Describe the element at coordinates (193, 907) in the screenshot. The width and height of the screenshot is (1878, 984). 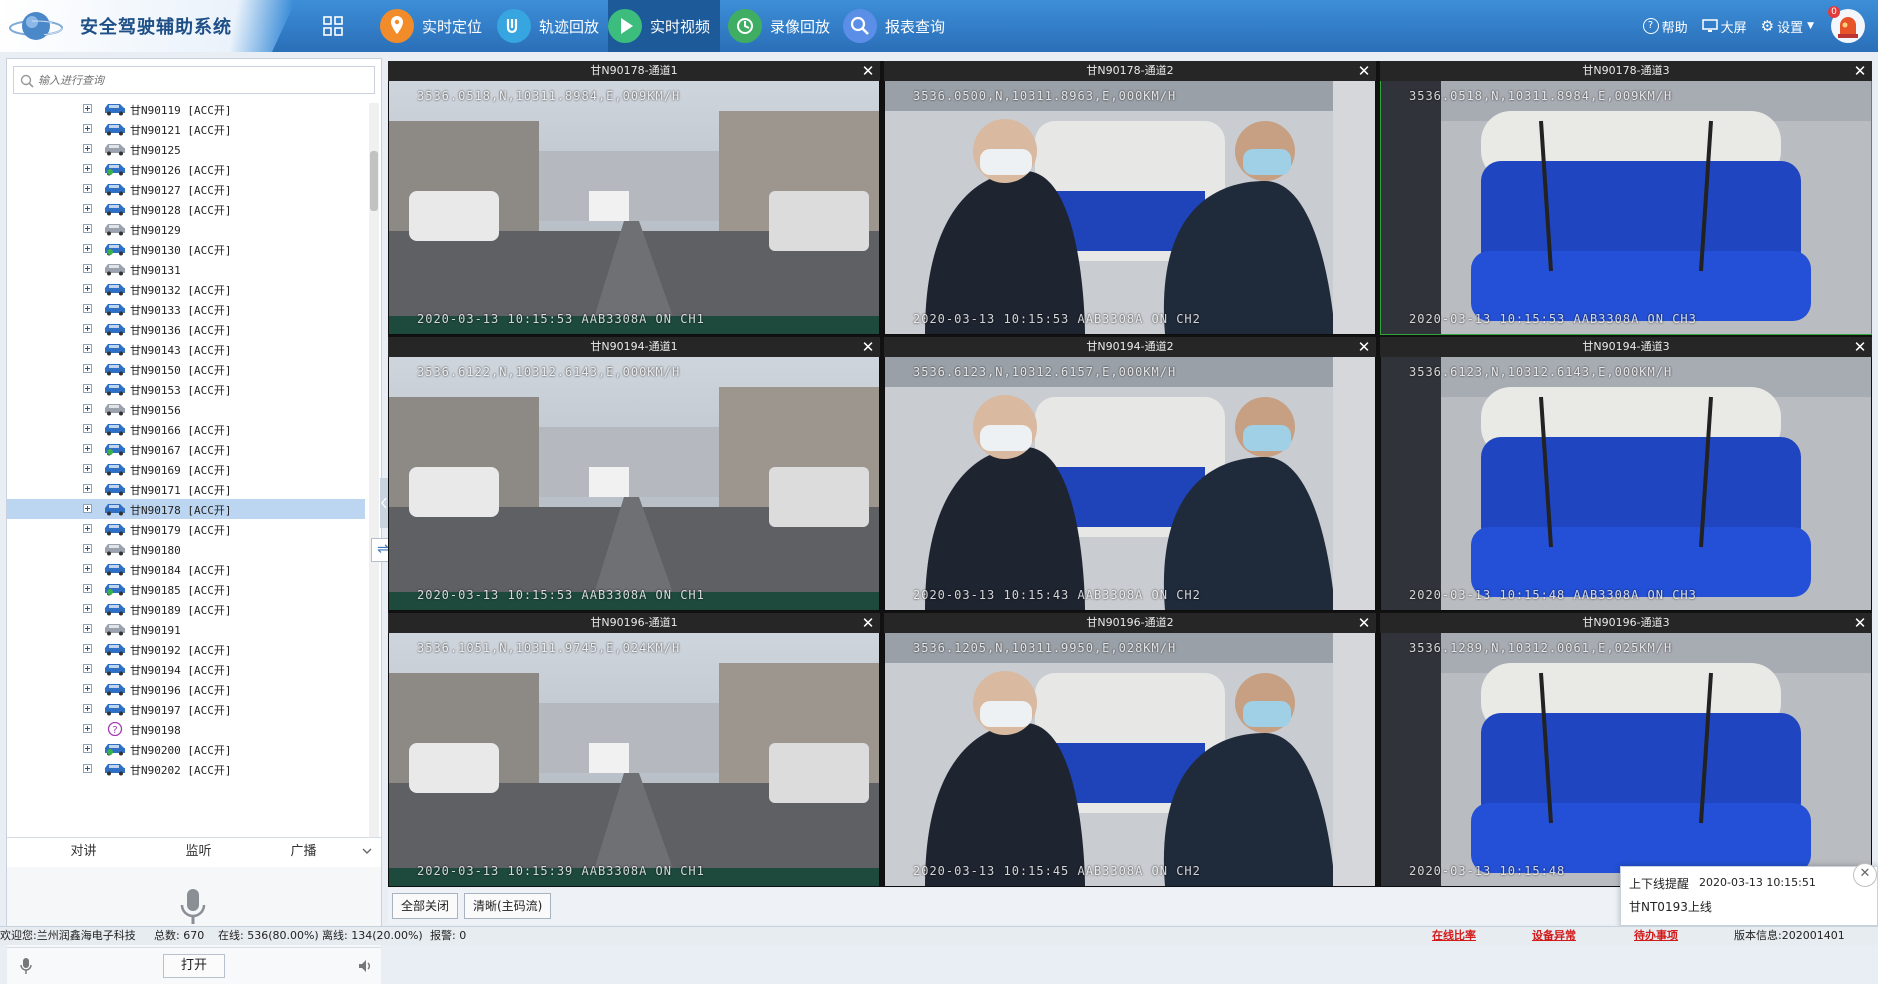
I see `microphone-icon` at that location.